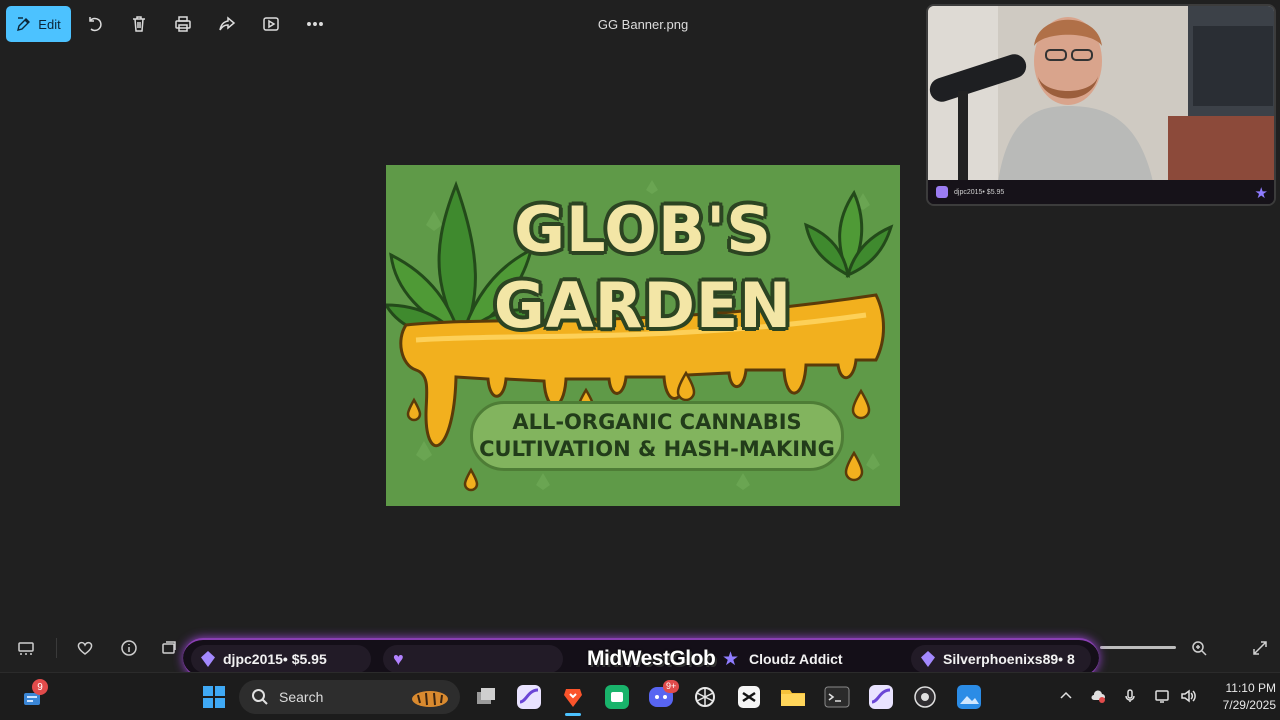  What do you see at coordinates (26, 648) in the screenshot?
I see `filmstrip-icon` at bounding box center [26, 648].